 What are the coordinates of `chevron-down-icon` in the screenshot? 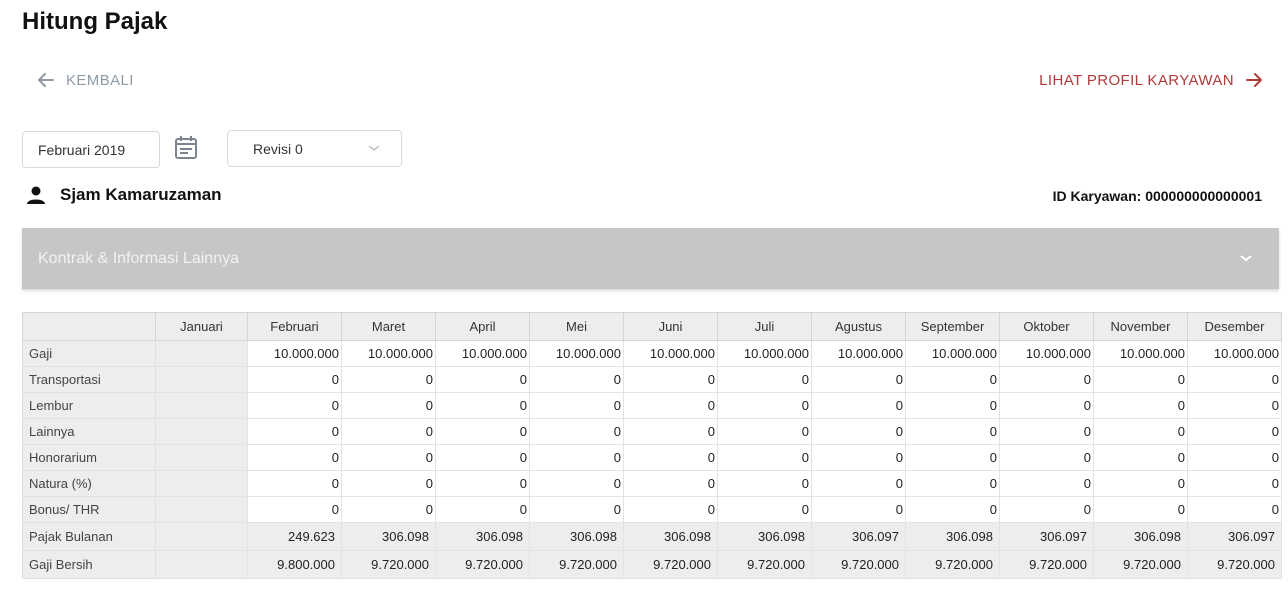 It's located at (1246, 258).